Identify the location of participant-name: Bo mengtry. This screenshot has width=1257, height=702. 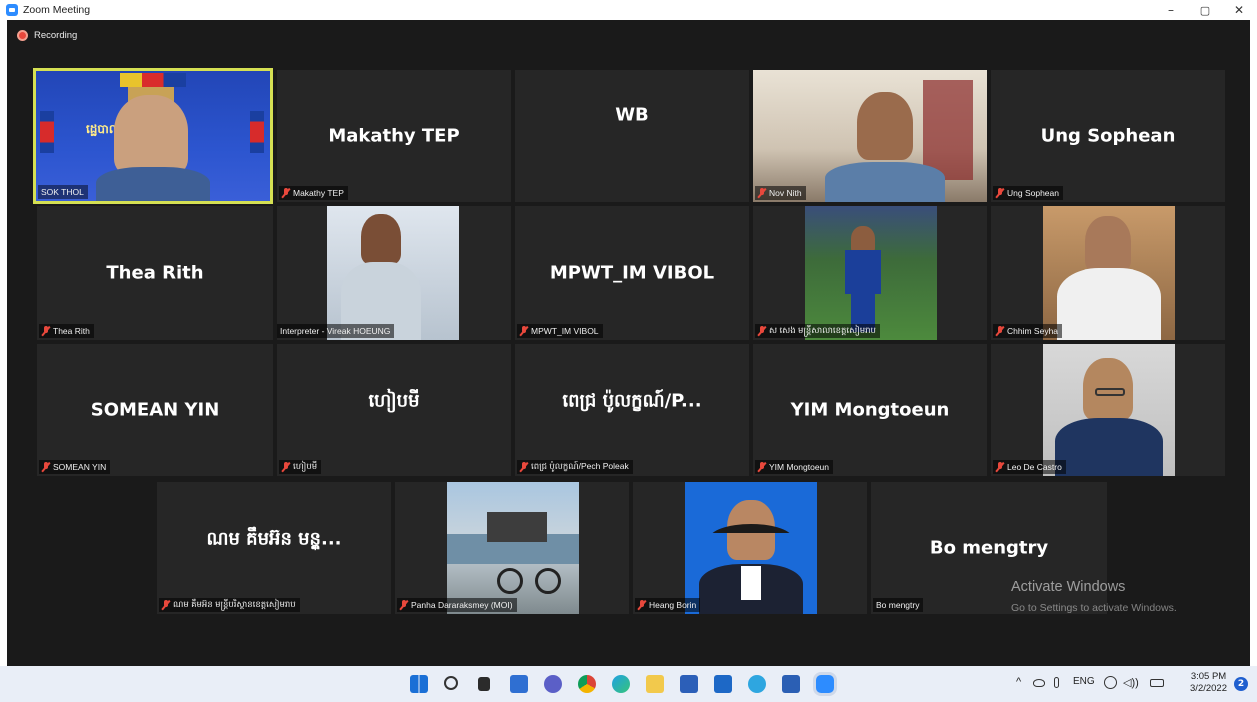
(989, 548).